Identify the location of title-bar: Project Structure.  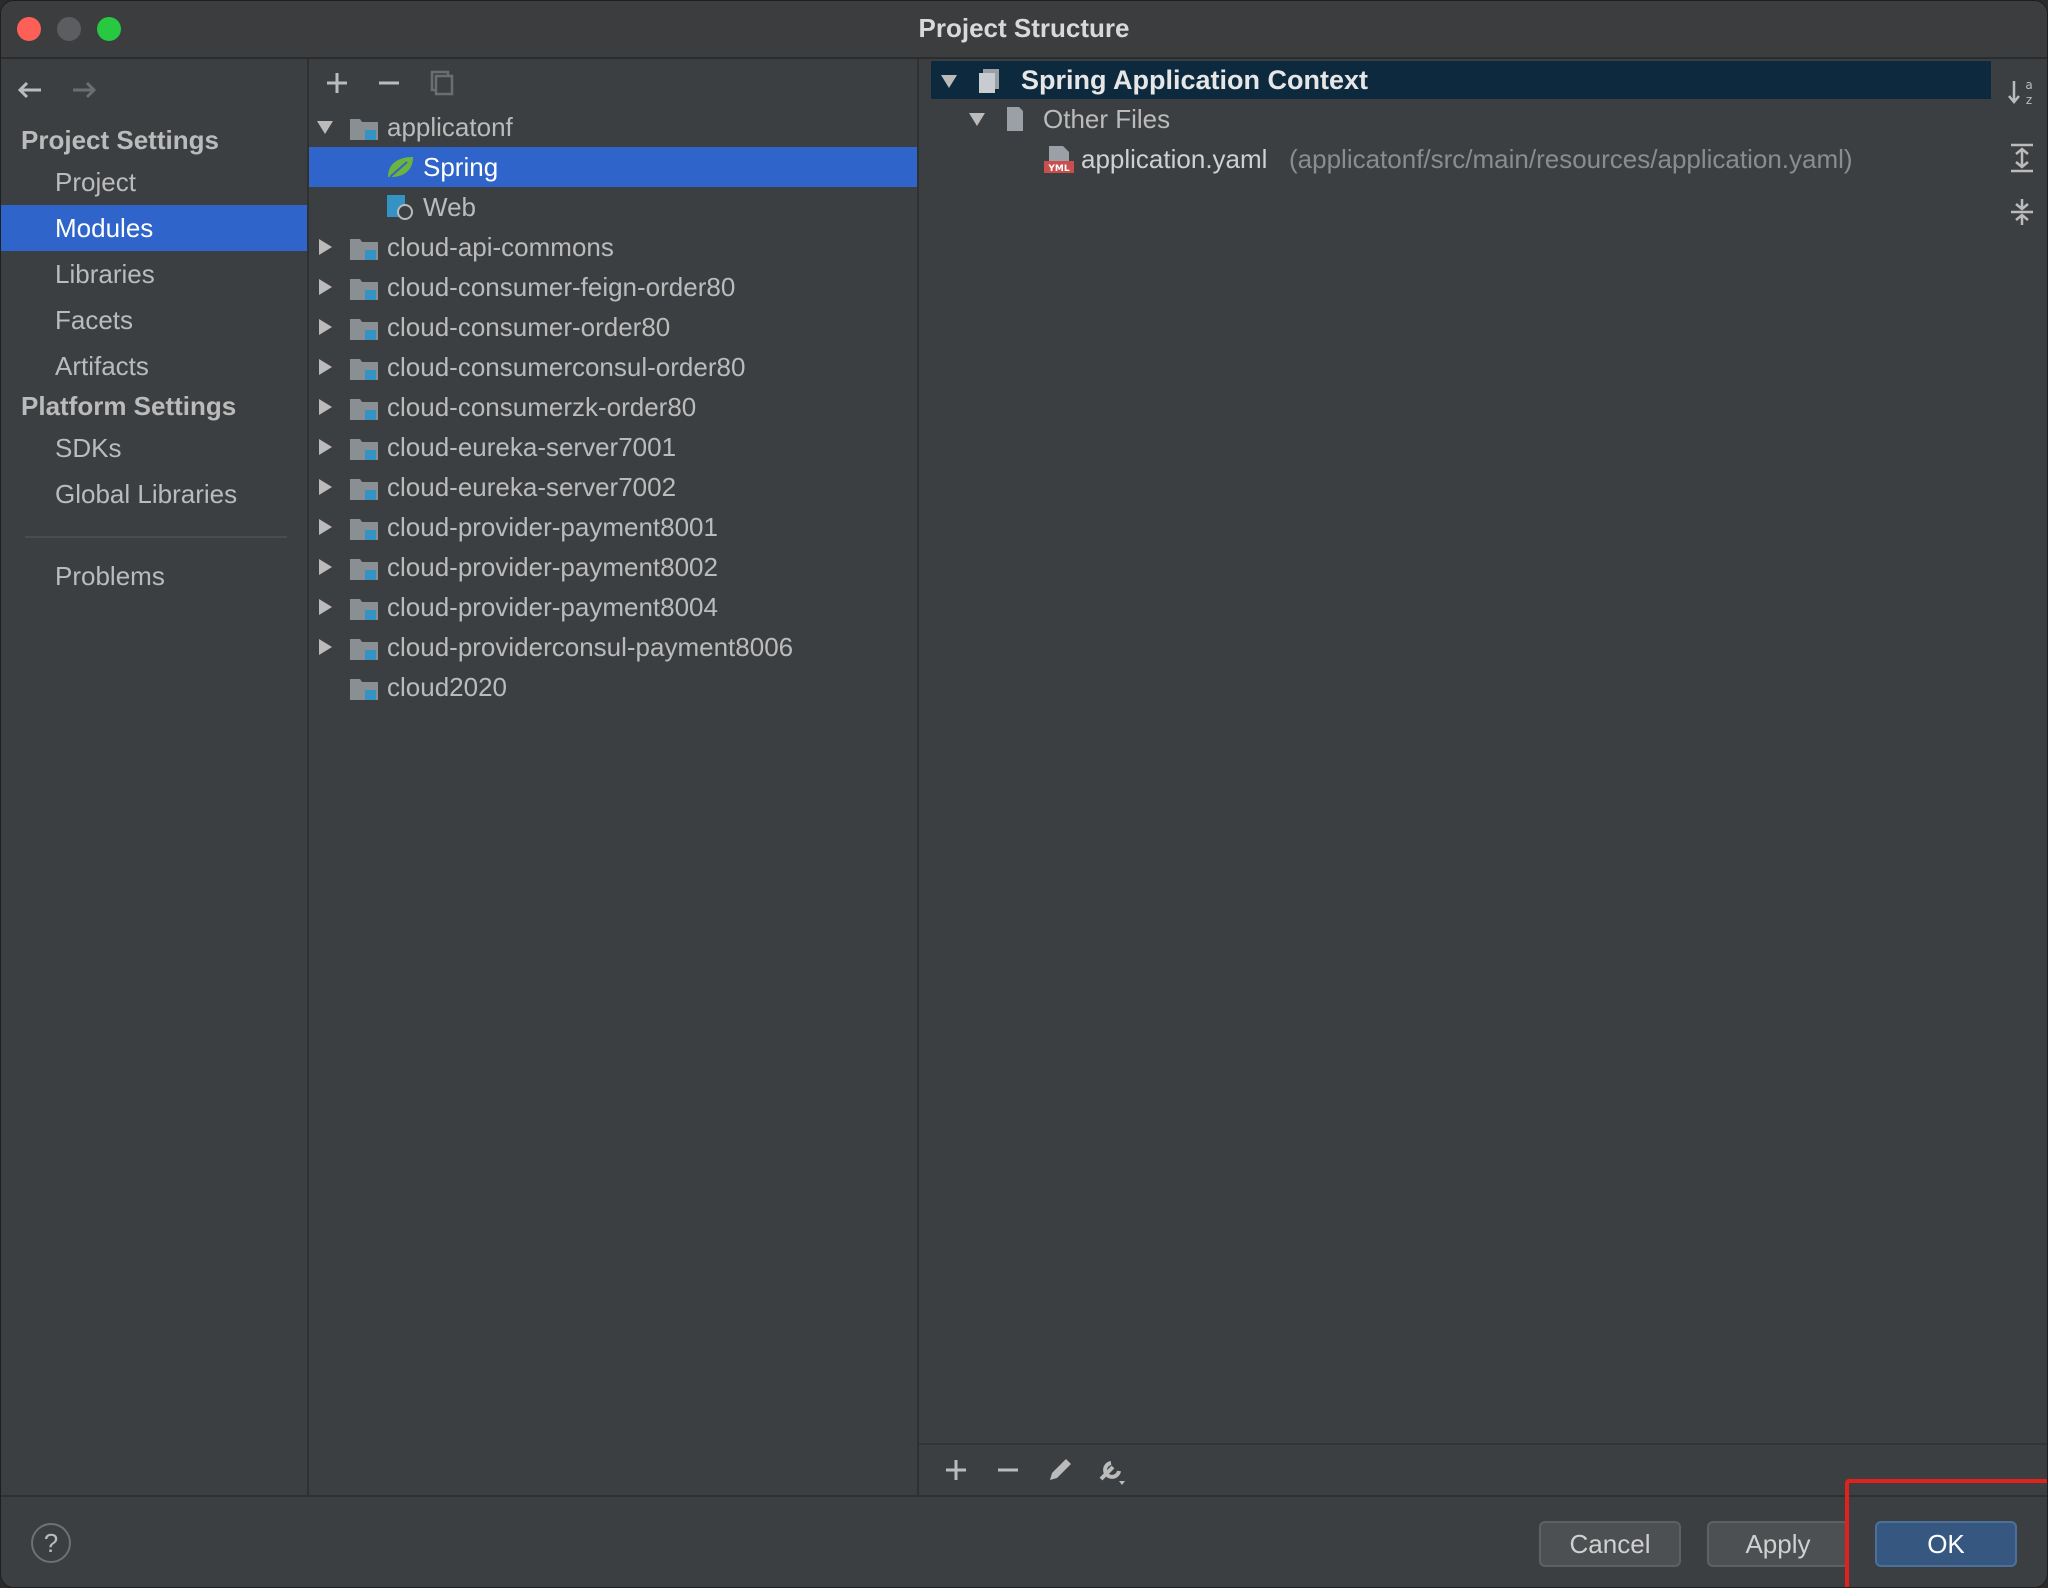
(1024, 30).